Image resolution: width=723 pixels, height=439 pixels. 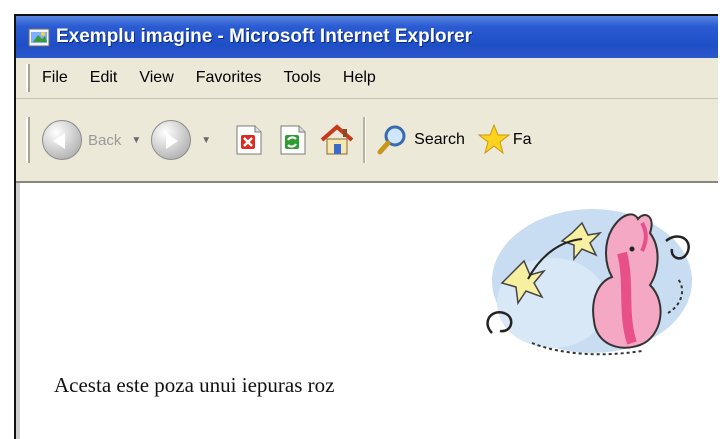 I want to click on forward-dropdown-icon: ▼, so click(x=206, y=140).